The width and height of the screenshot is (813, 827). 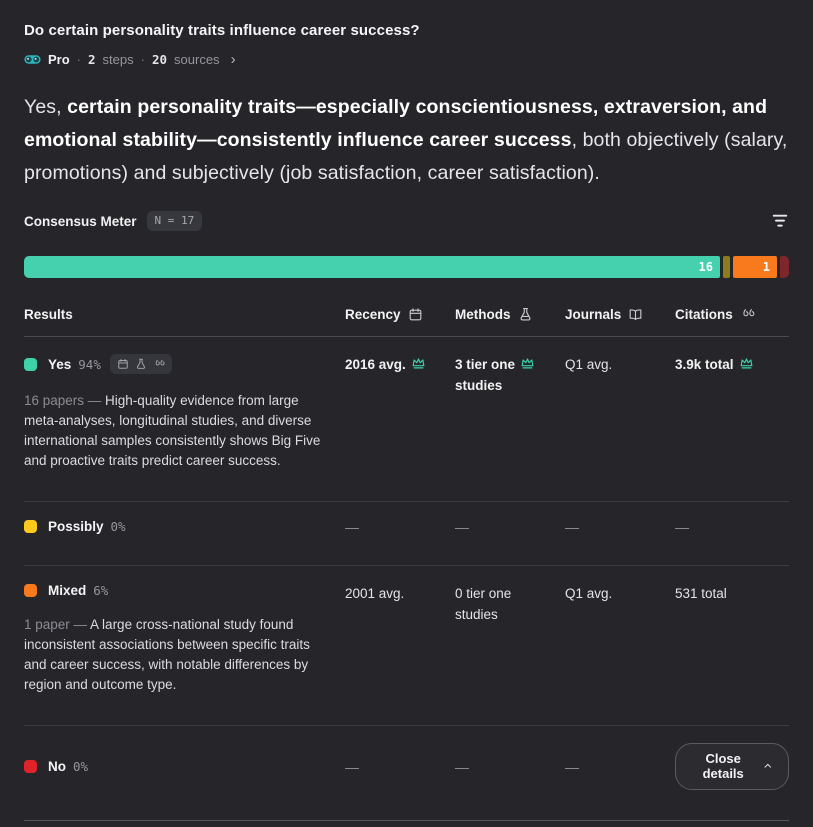 What do you see at coordinates (406, 221) in the screenshot?
I see `consensus-meter-header: Consensus Meter N = 17` at bounding box center [406, 221].